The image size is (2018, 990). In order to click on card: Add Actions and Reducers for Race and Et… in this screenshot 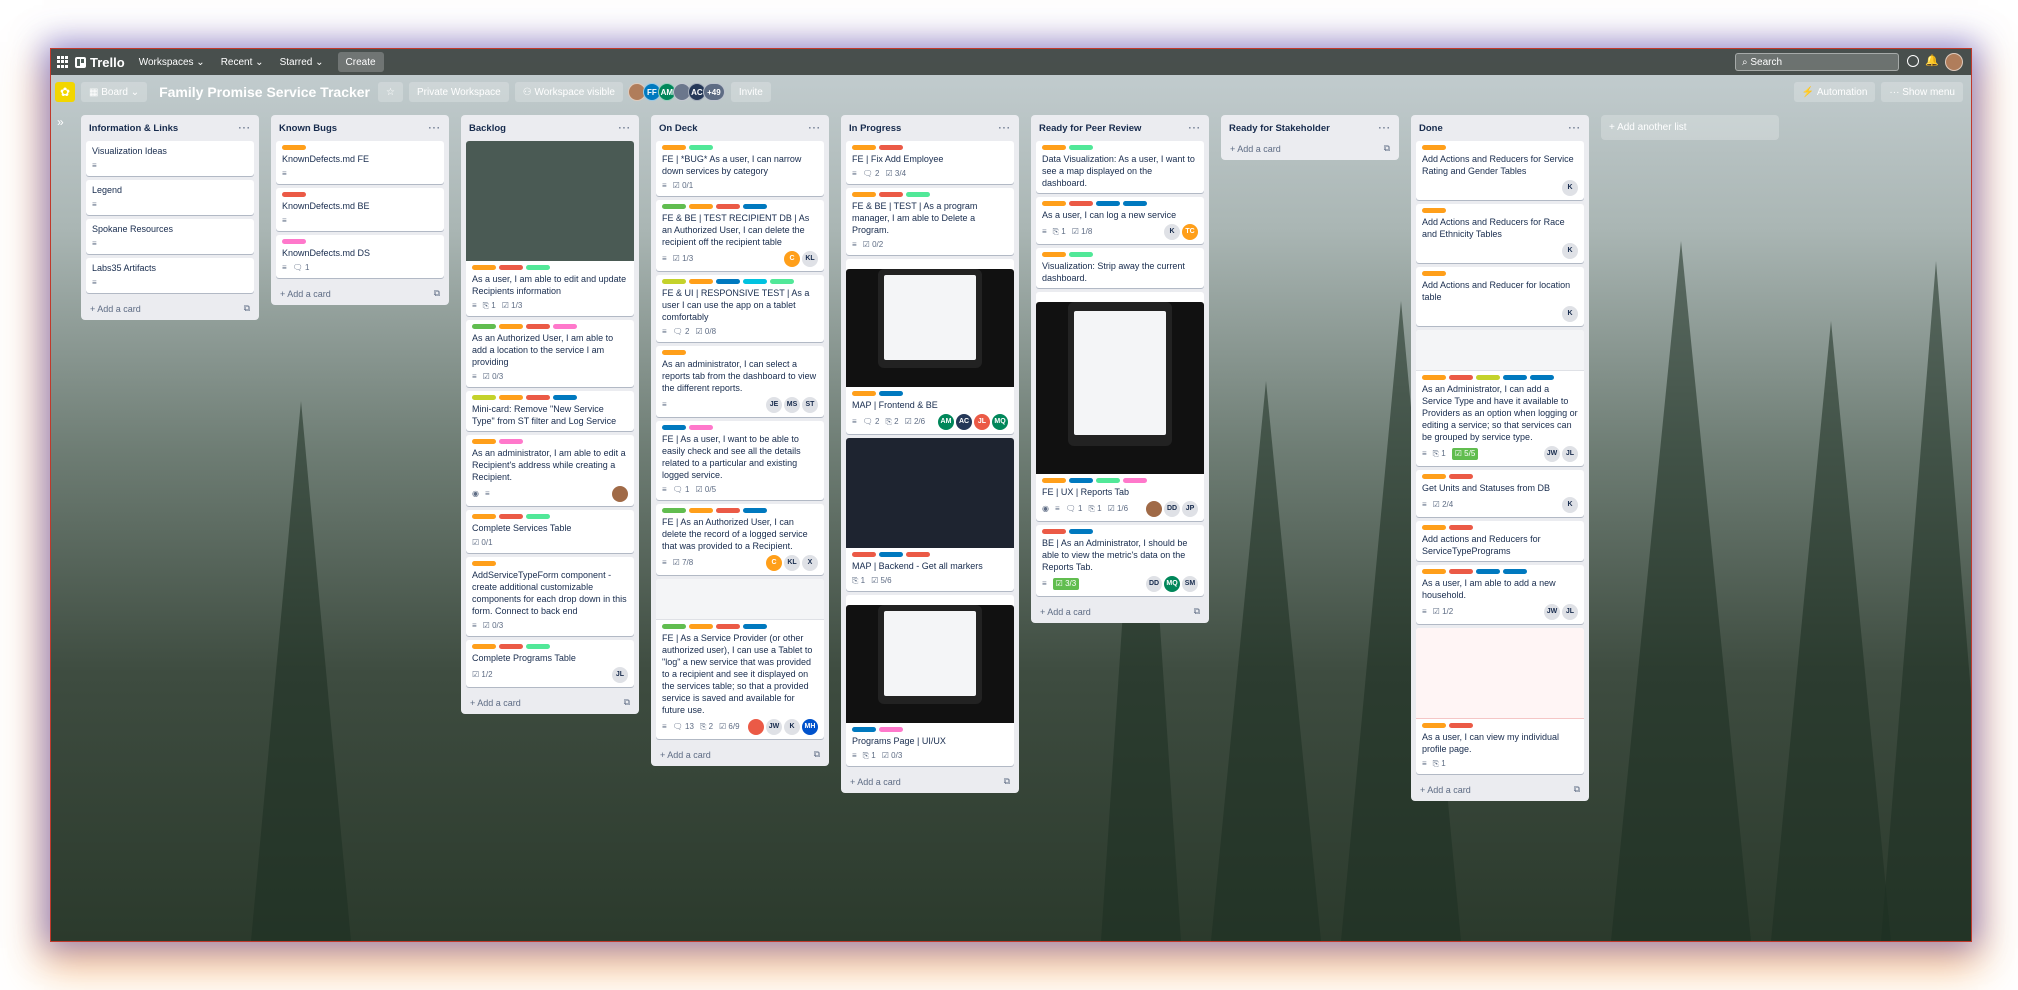, I will do `click(1500, 233)`.